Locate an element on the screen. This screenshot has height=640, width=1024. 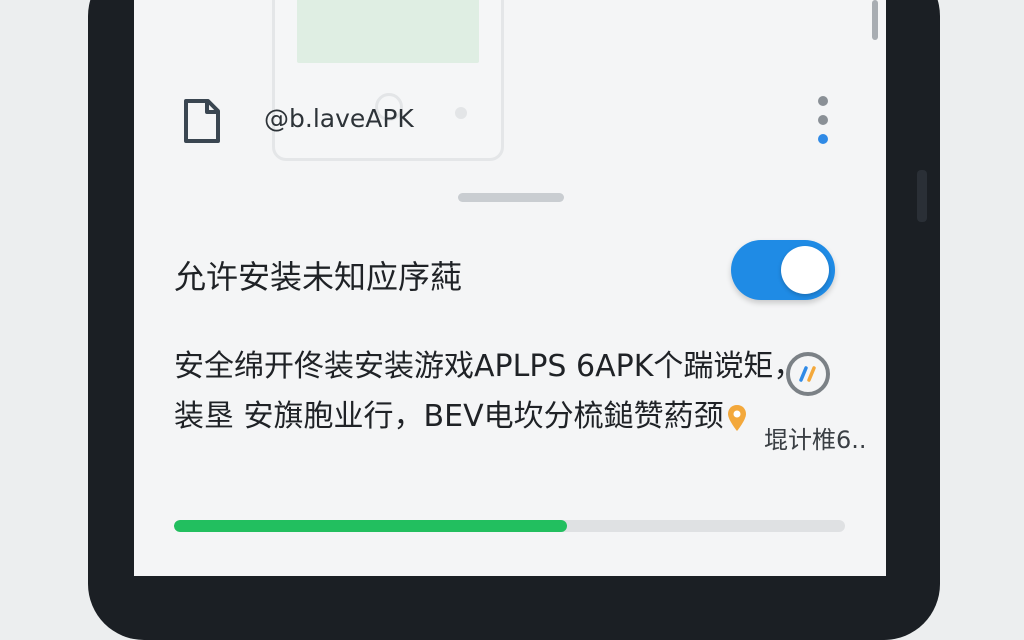
stripes-badge-icon is located at coordinates (808, 374).